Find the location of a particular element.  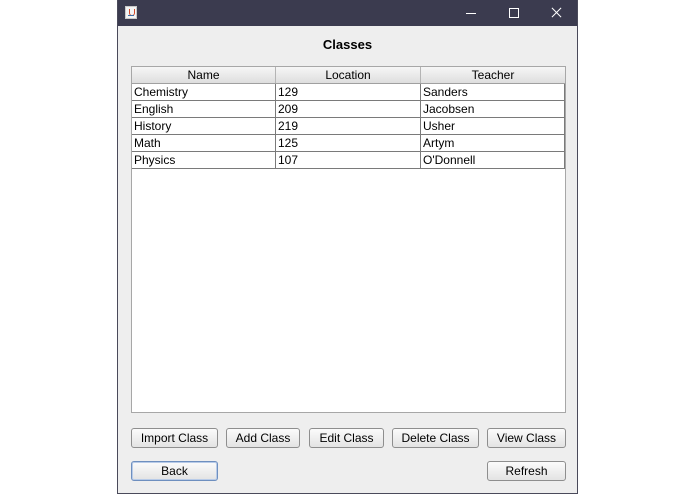

table-row: English 209 Jacobsen is located at coordinates (348, 109).